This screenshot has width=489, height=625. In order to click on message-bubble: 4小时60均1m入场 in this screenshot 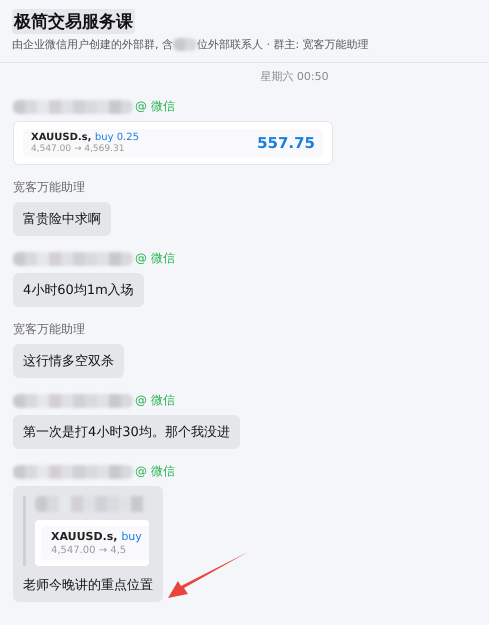, I will do `click(78, 290)`.